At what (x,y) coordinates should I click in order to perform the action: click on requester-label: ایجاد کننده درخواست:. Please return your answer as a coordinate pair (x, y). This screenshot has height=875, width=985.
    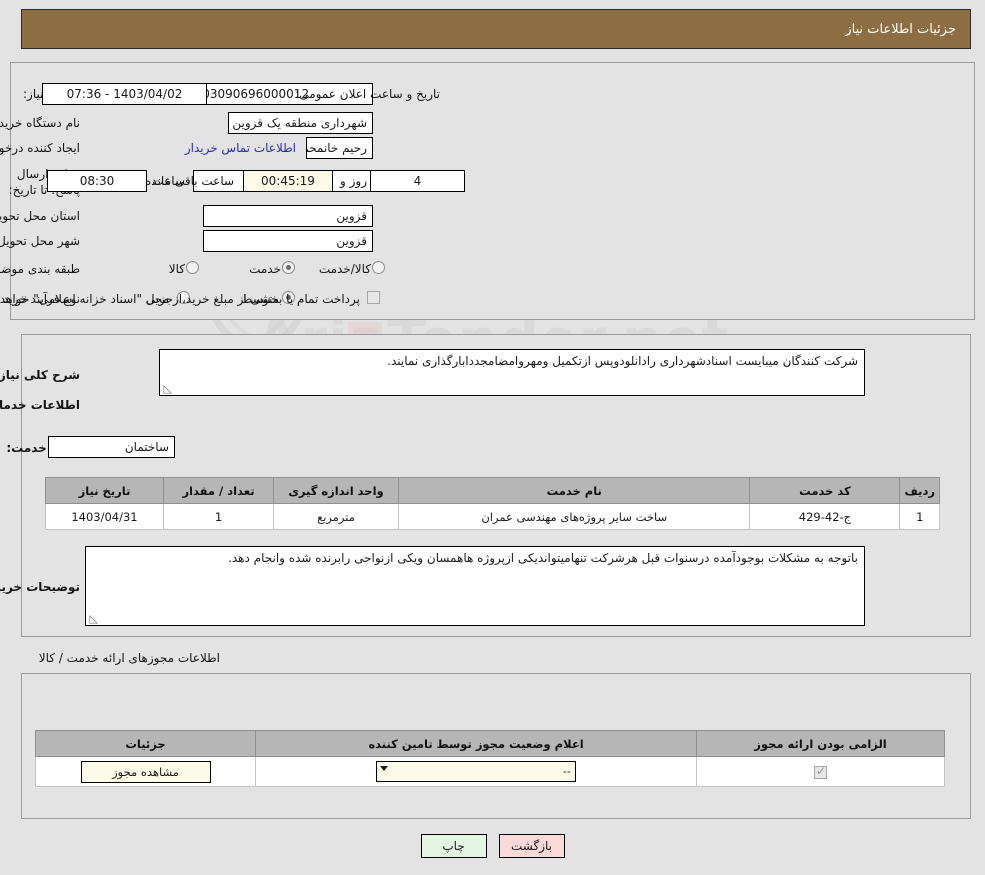
    Looking at the image, I should click on (40, 148).